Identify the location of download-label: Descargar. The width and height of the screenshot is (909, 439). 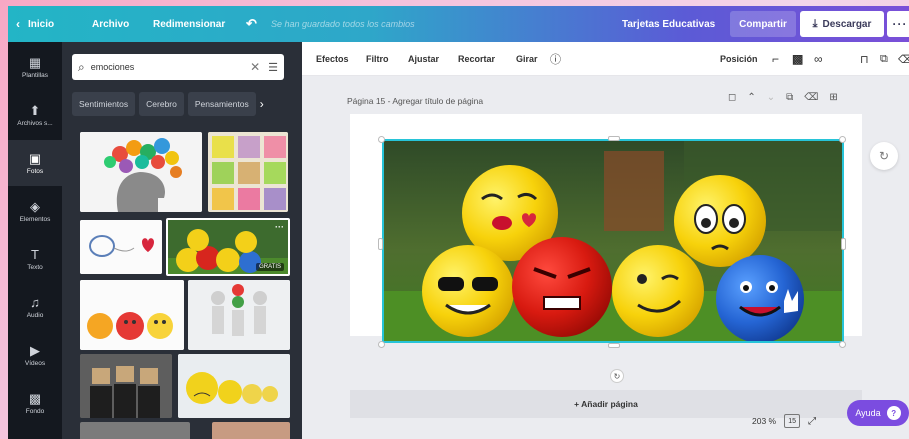
(847, 24).